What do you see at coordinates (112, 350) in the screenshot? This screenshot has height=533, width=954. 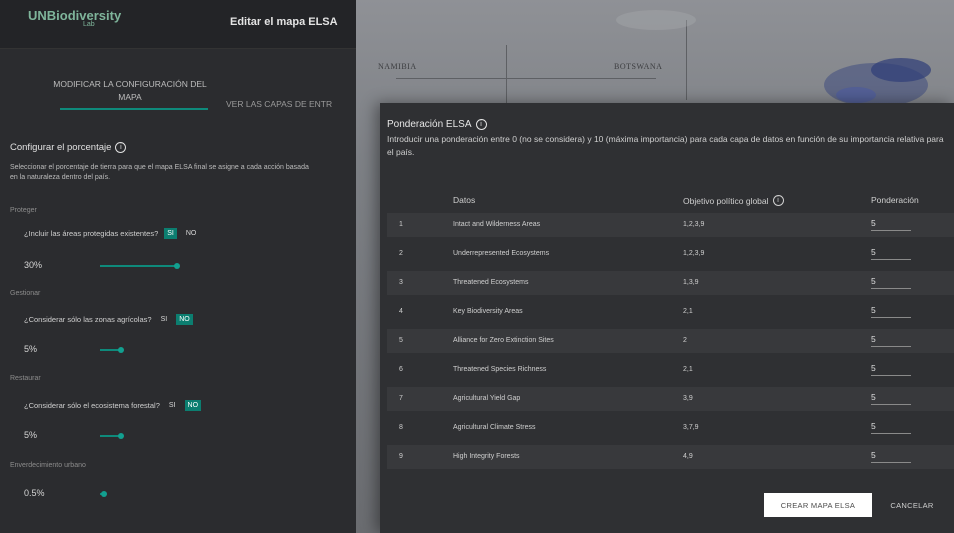 I see `slider-manage` at bounding box center [112, 350].